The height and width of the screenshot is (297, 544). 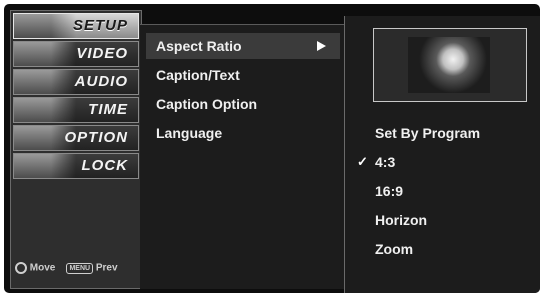 What do you see at coordinates (243, 46) in the screenshot?
I see `menu-item-aspect-ratio: Aspect Ratio` at bounding box center [243, 46].